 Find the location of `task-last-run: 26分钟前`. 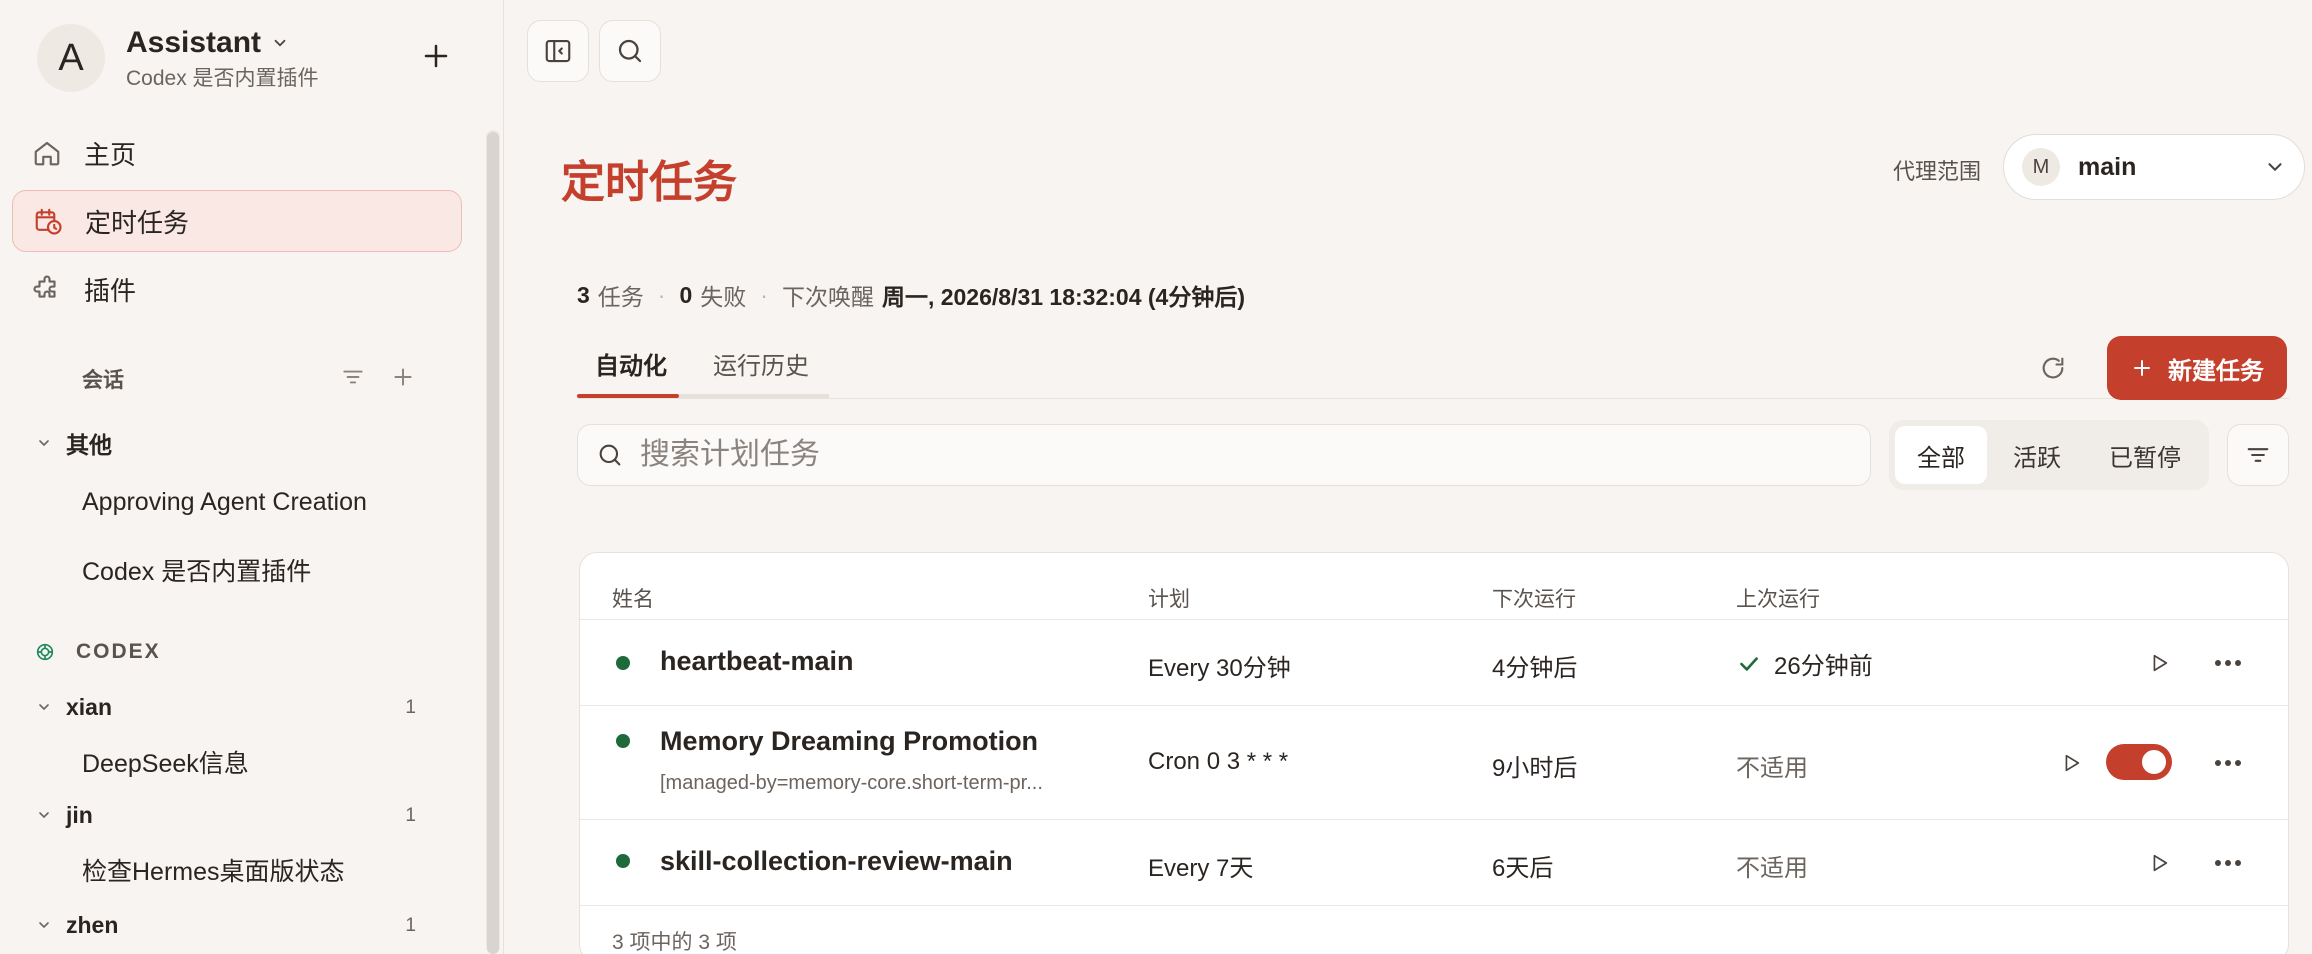

task-last-run: 26分钟前 is located at coordinates (1804, 663).